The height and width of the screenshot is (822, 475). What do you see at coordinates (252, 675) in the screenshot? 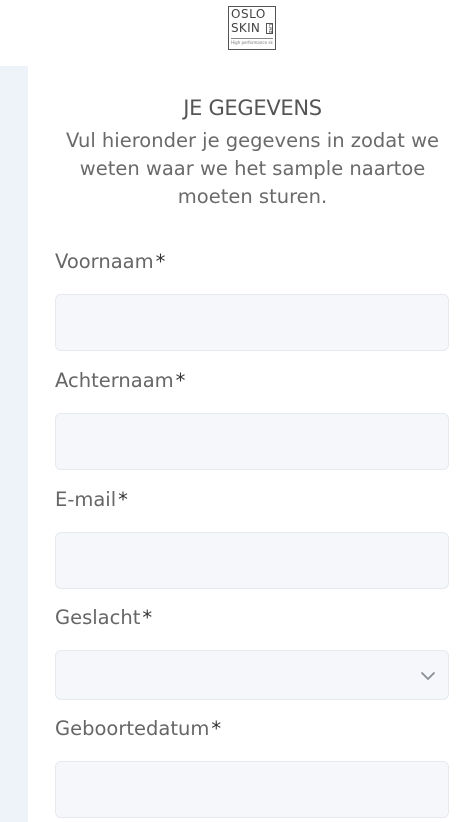
I see `gender-select` at bounding box center [252, 675].